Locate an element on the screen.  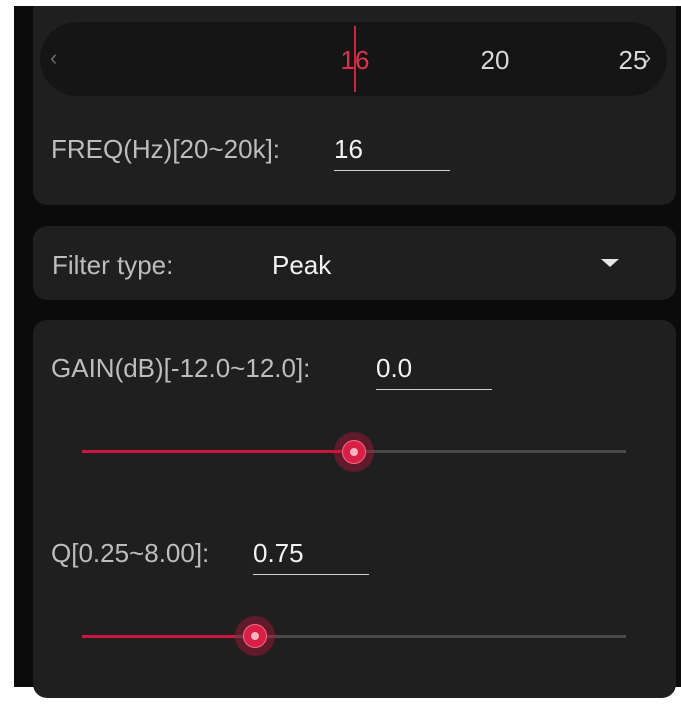
gain-slider-fill is located at coordinates (218, 451).